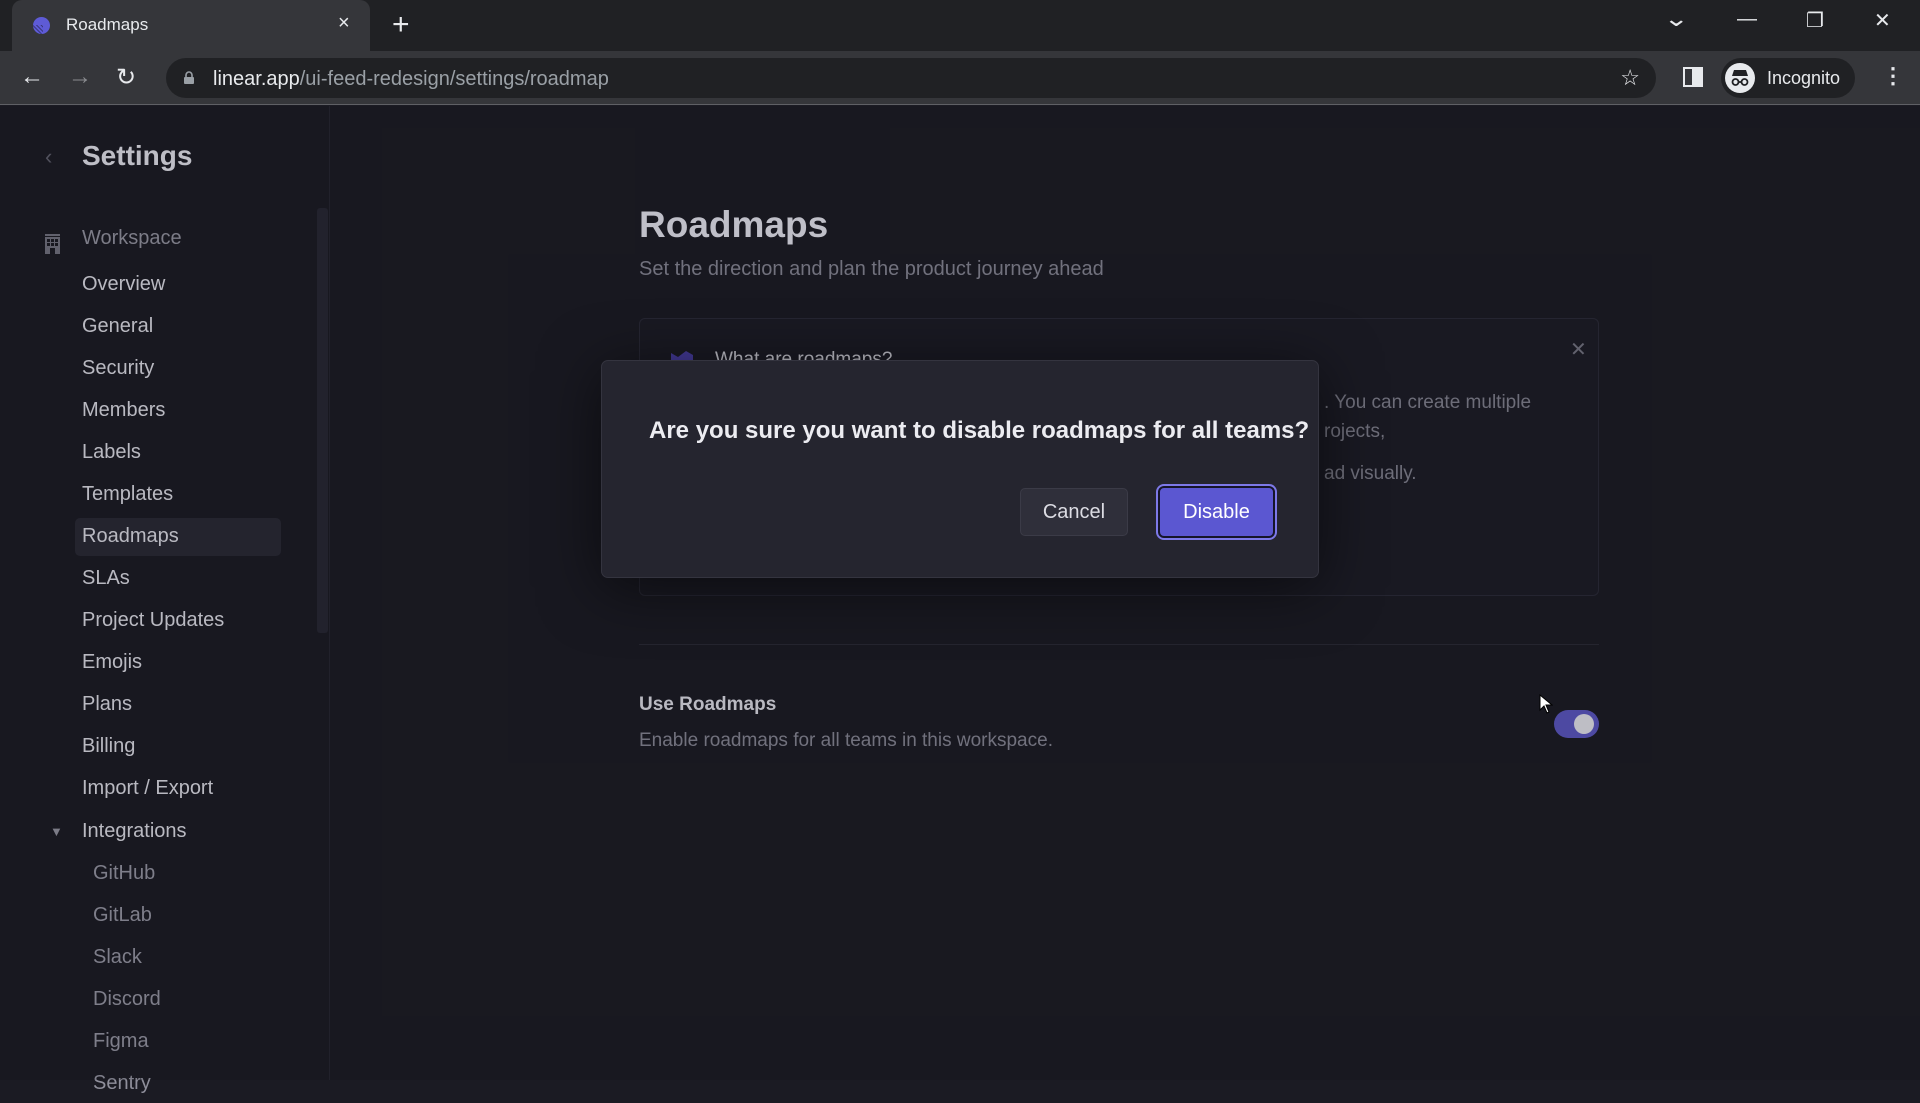 This screenshot has width=1920, height=1103. I want to click on profile-label: Incognito, so click(1804, 78).